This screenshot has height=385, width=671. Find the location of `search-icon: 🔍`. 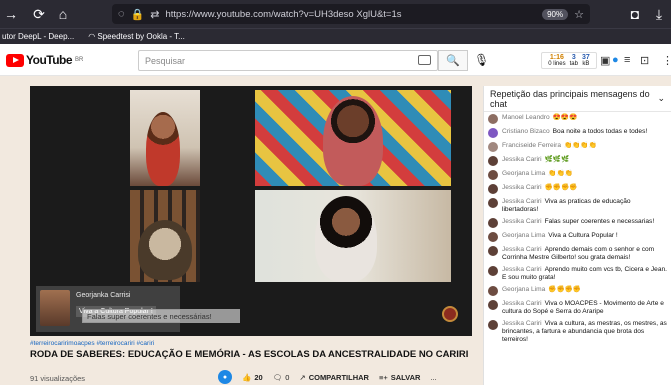

search-icon: 🔍 is located at coordinates (453, 61).